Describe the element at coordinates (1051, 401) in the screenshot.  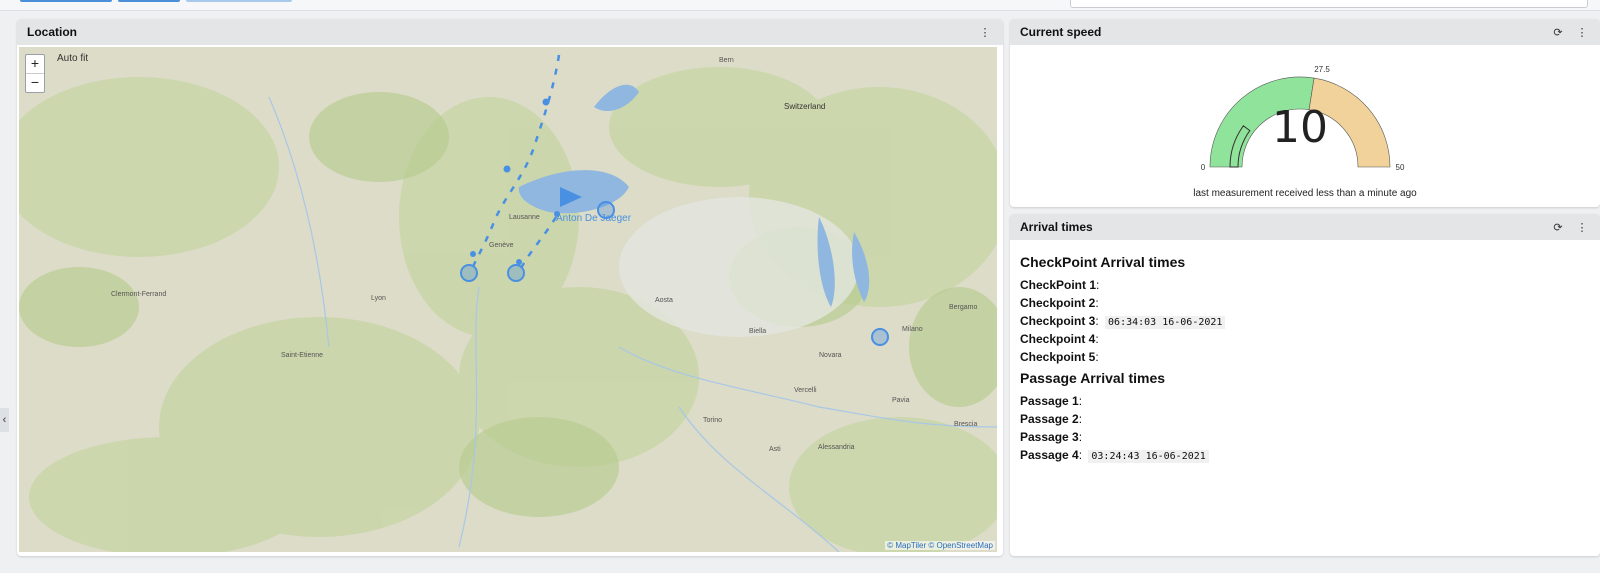
I see `passage-row: Passage 1:` at that location.